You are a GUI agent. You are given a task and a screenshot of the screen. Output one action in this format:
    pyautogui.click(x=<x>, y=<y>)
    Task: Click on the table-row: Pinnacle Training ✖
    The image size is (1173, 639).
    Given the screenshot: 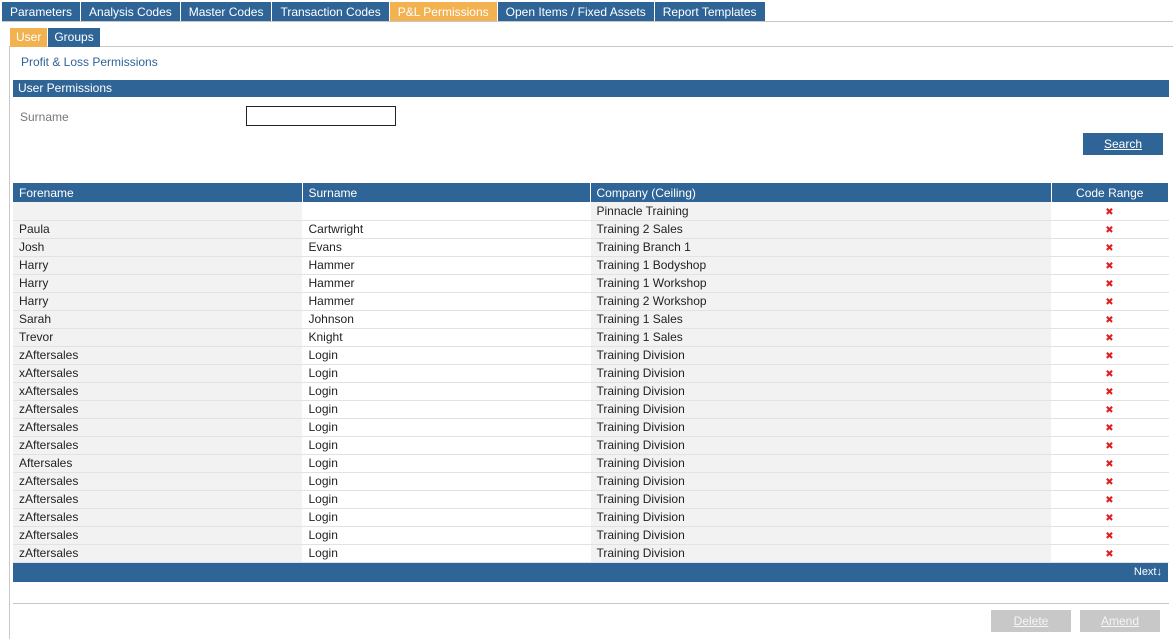 What is the action you would take?
    pyautogui.click(x=591, y=211)
    